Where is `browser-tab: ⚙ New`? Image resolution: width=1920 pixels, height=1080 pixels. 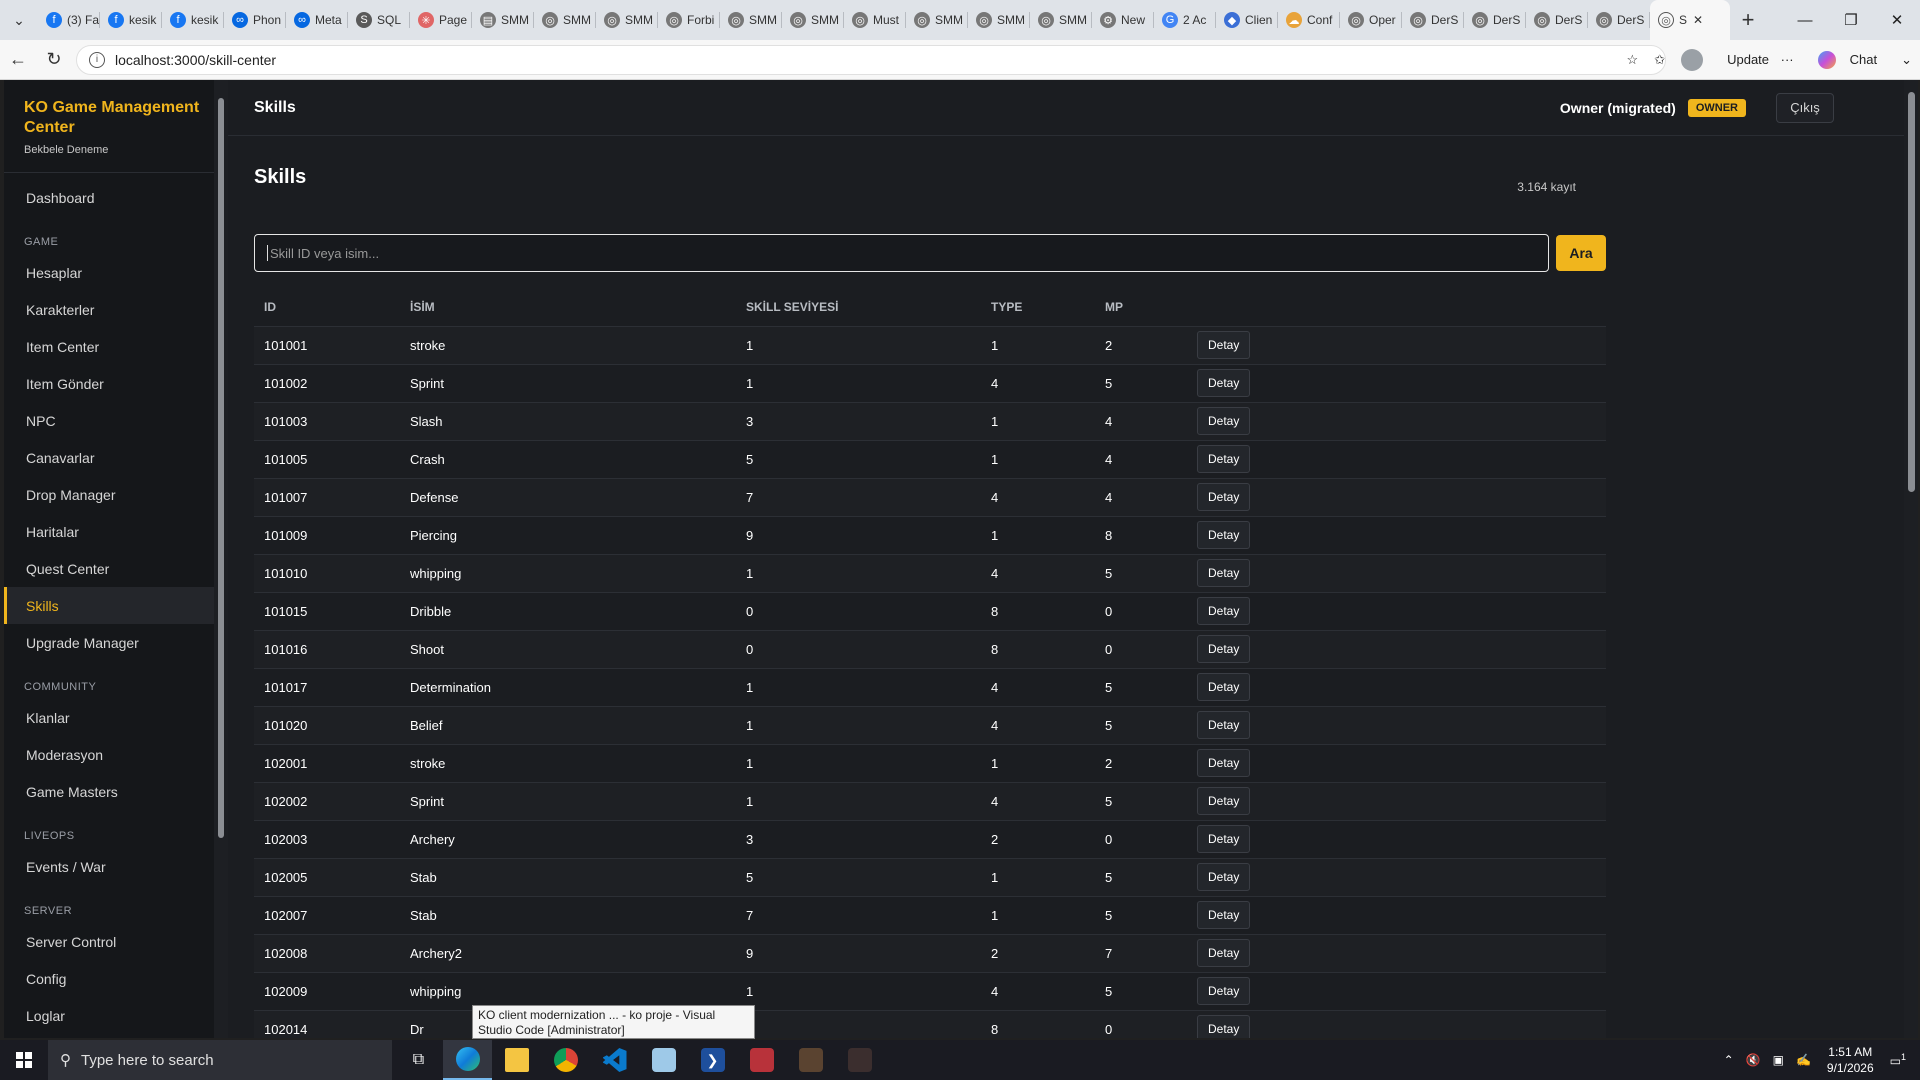 browser-tab: ⚙ New is located at coordinates (1123, 20).